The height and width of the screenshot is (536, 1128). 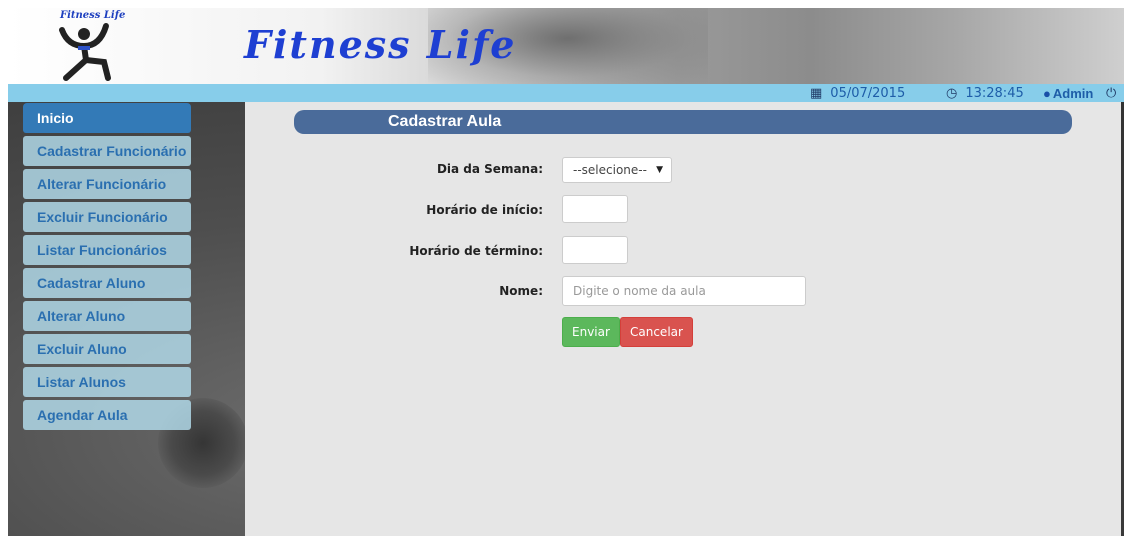 What do you see at coordinates (476, 251) in the screenshot?
I see `end-time-label: Horário de término:` at bounding box center [476, 251].